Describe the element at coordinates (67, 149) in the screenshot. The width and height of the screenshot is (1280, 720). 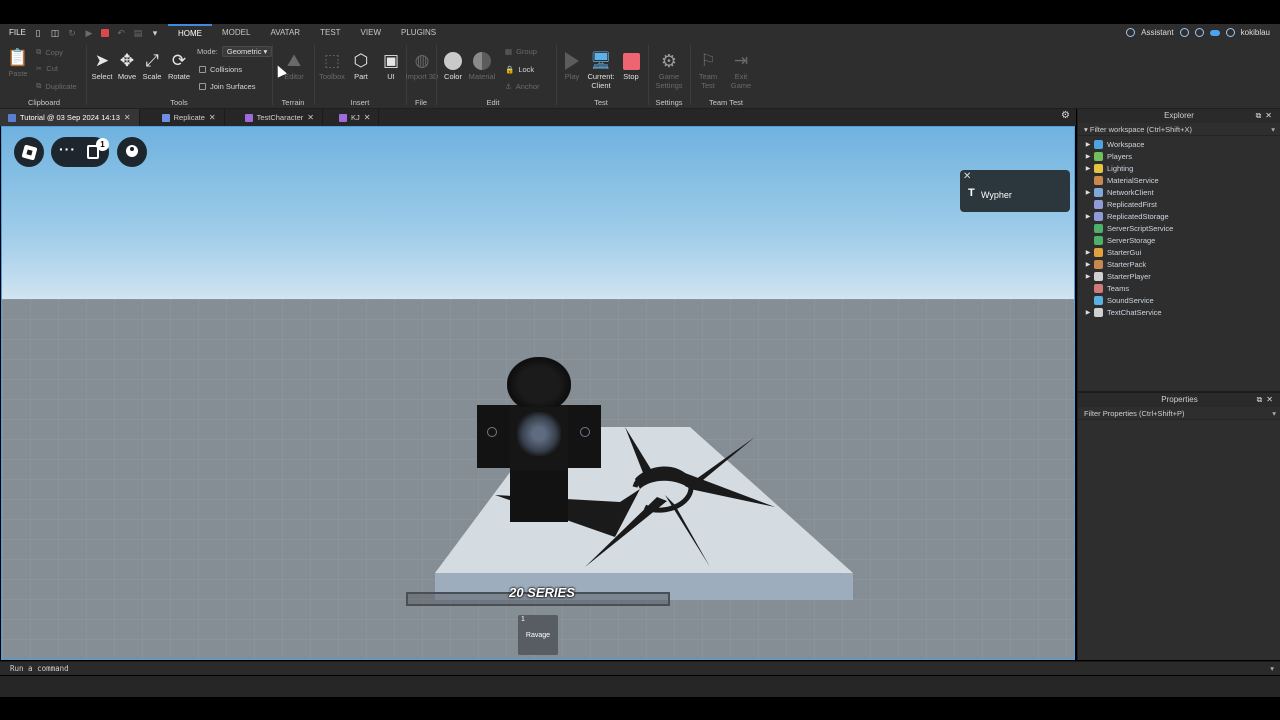
I see `more-options-icon: ···` at that location.